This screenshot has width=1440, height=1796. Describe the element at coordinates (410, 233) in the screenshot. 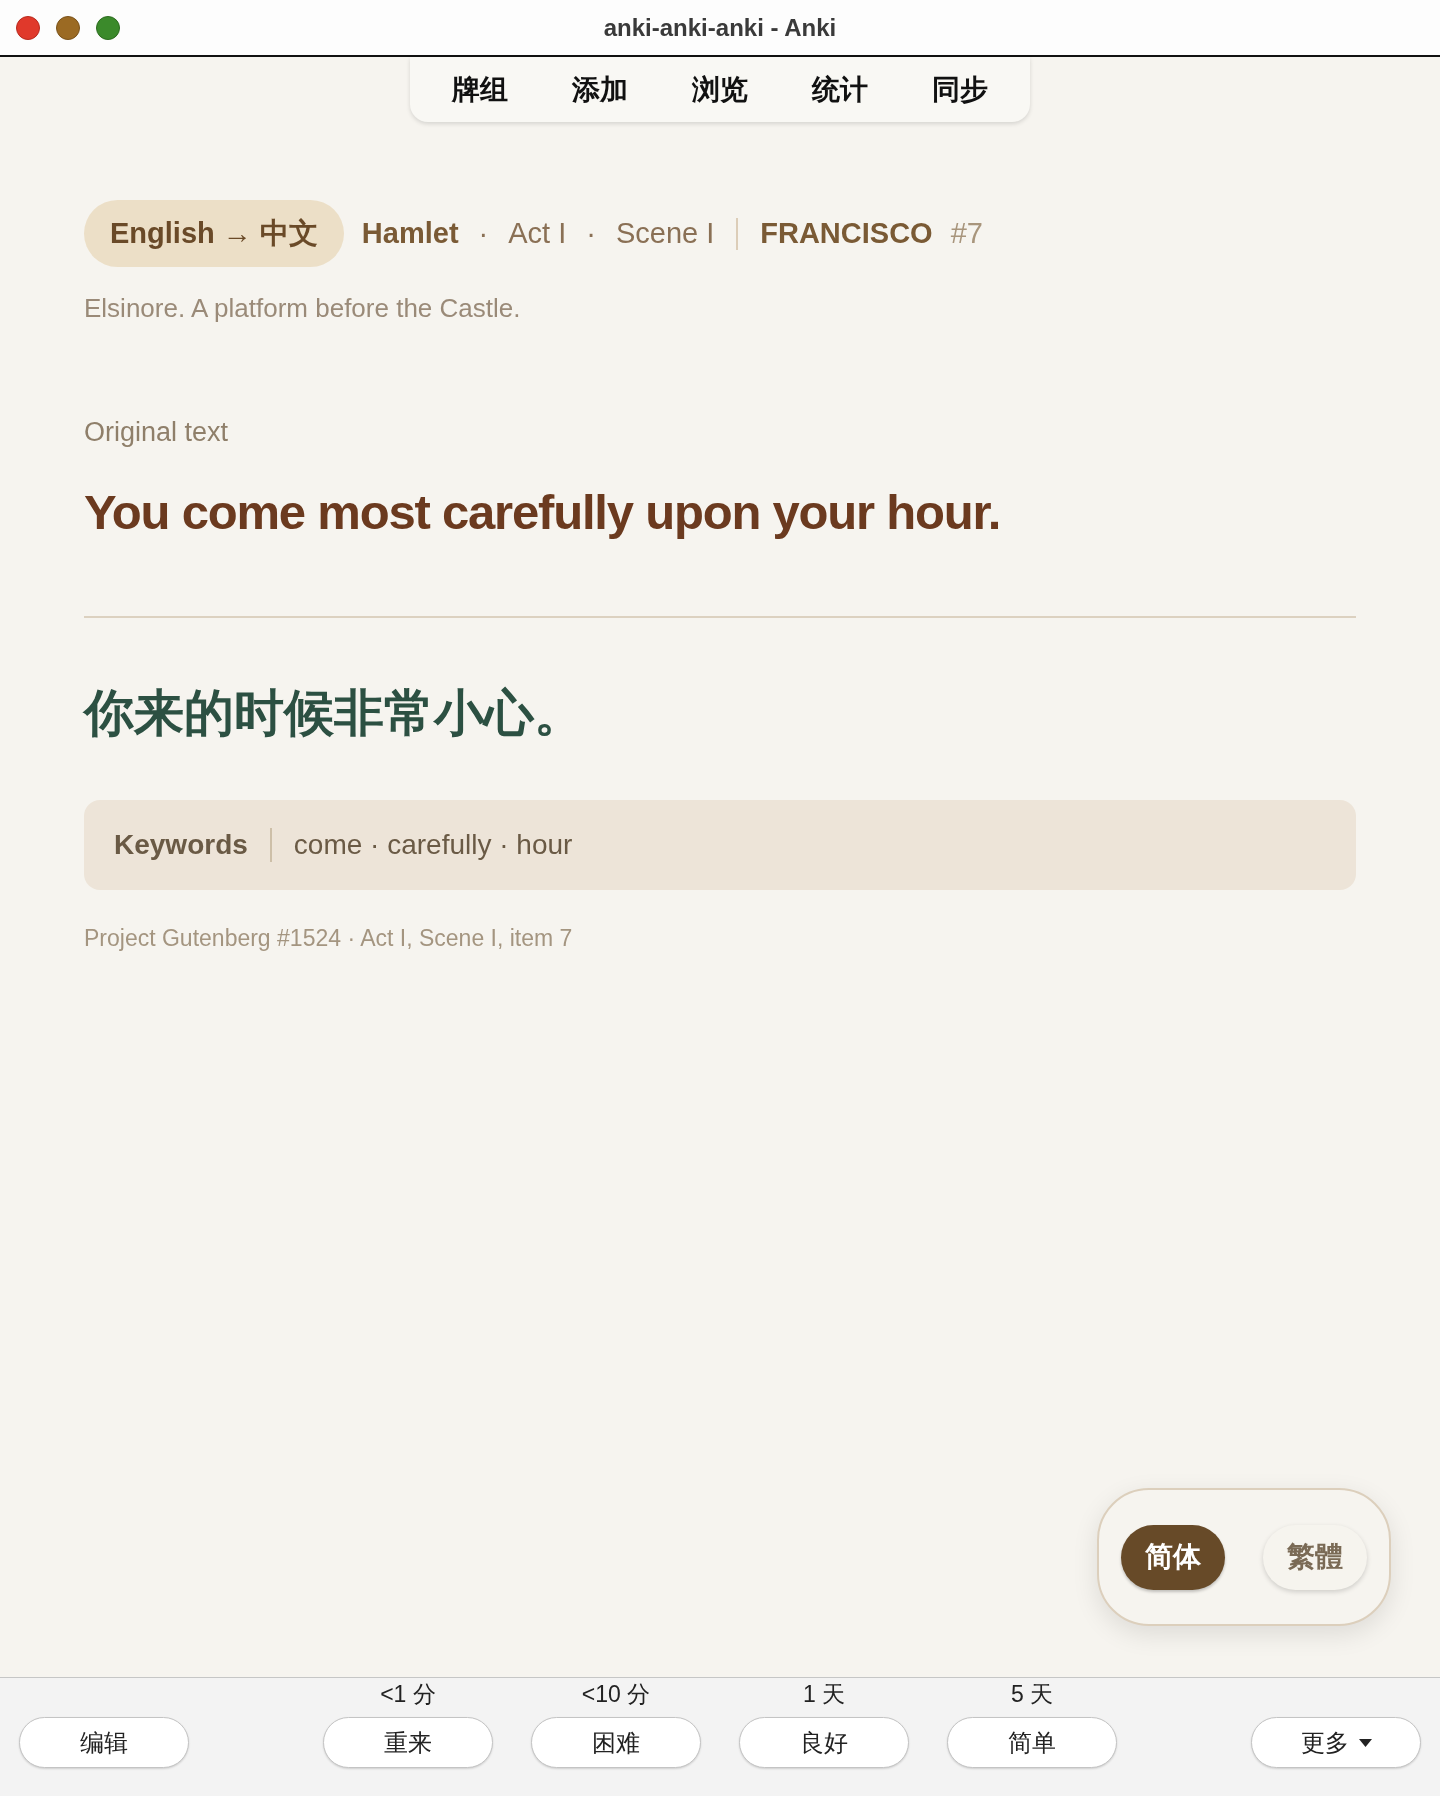

I see `play-title: Hamlet` at that location.